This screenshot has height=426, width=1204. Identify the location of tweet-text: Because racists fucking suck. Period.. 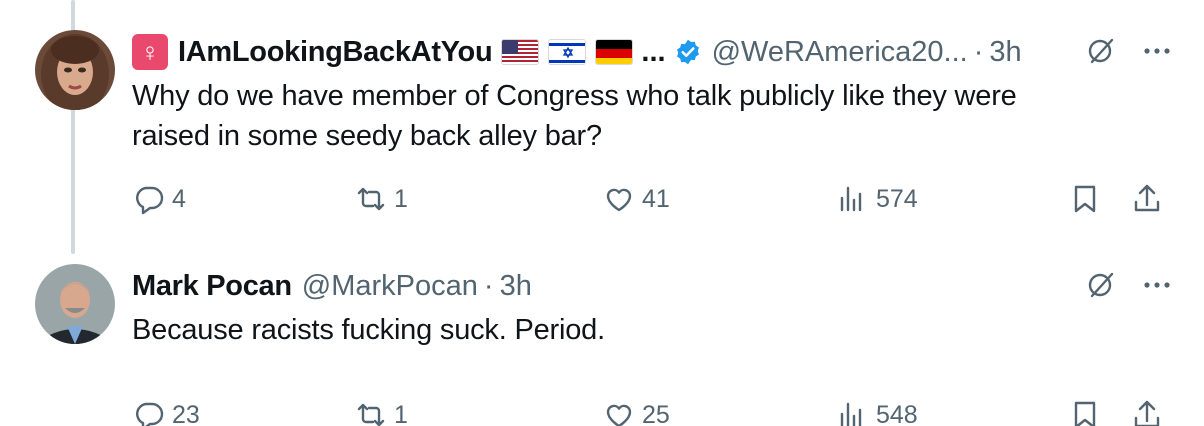
(368, 330).